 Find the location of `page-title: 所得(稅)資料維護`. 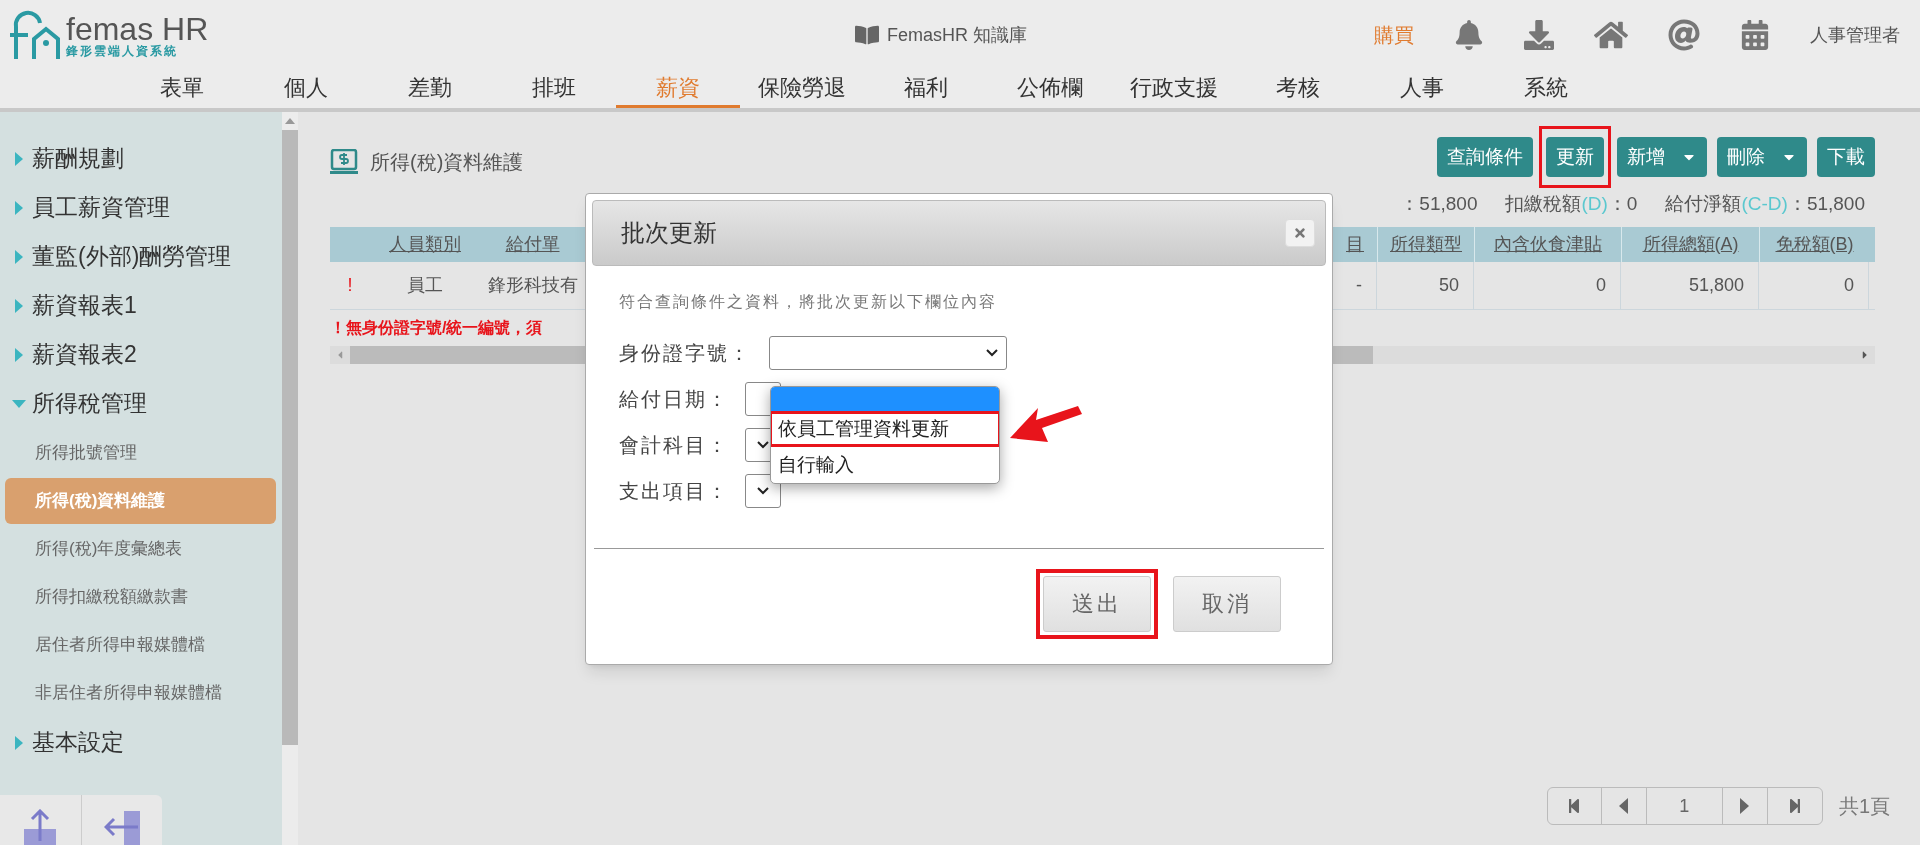

page-title: 所得(稅)資料維護 is located at coordinates (447, 162).